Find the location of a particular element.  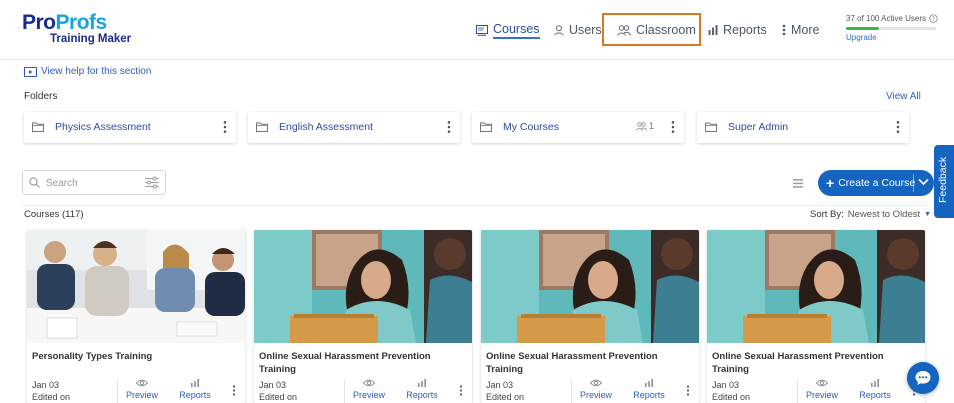

search-icon is located at coordinates (34, 182).